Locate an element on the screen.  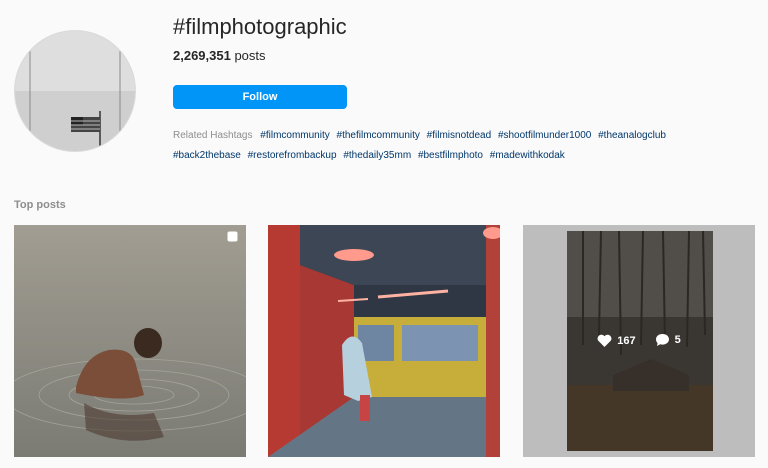
avatar-image is located at coordinates (75, 91).